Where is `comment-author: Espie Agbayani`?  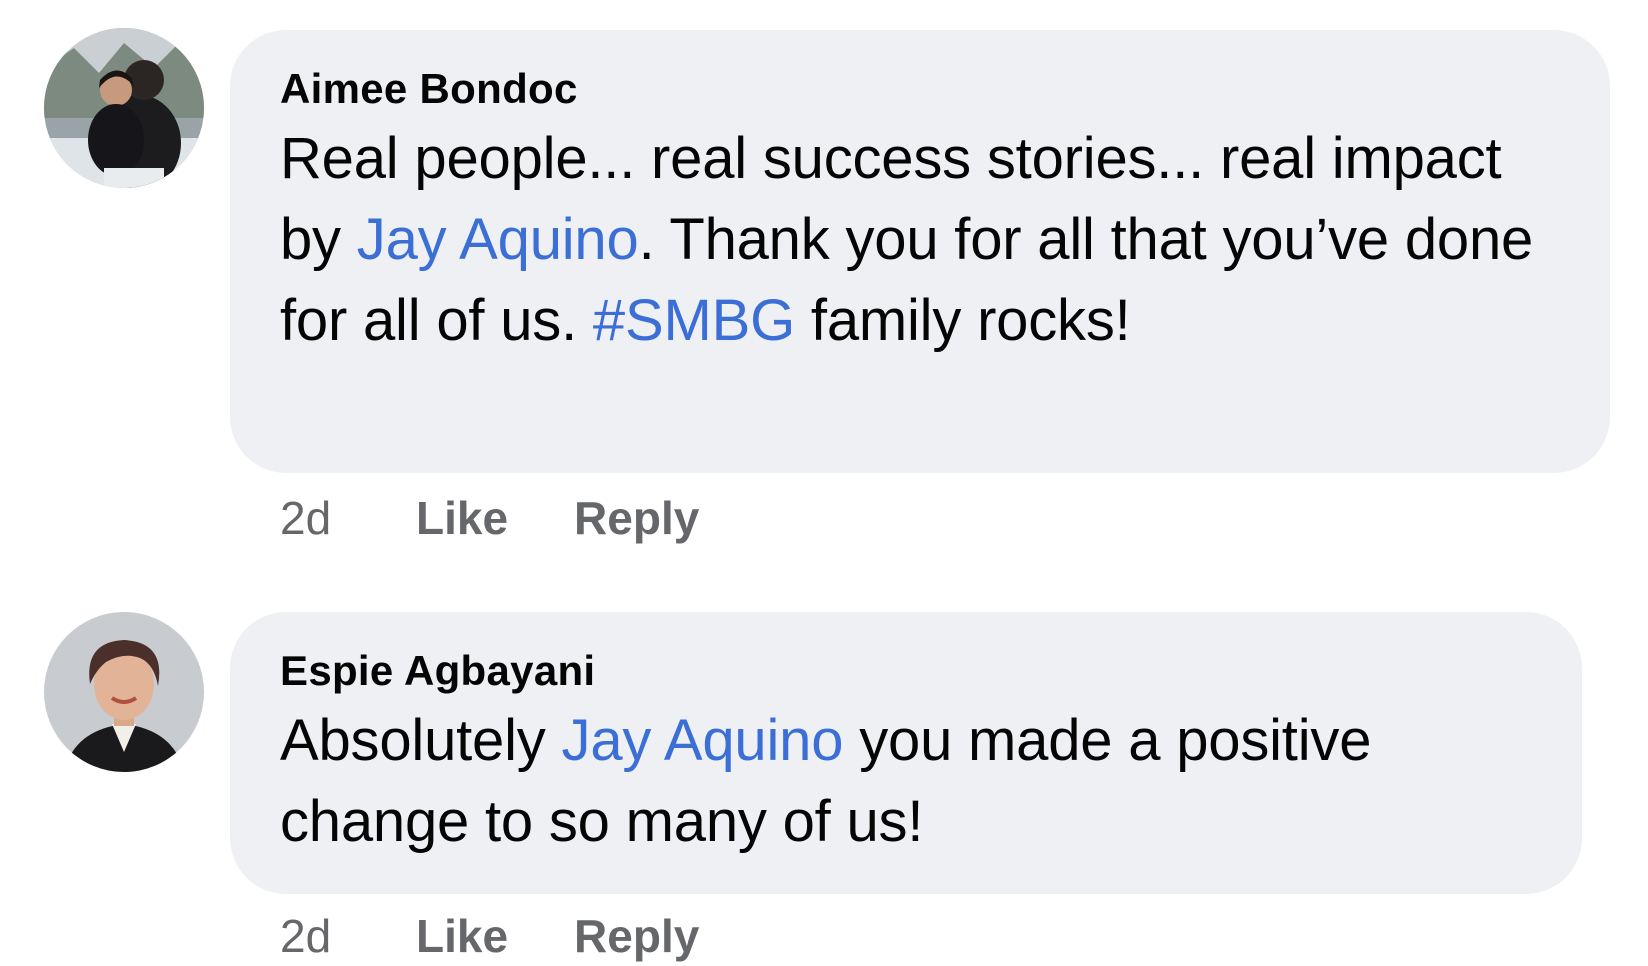 comment-author: Espie Agbayani is located at coordinates (908, 671).